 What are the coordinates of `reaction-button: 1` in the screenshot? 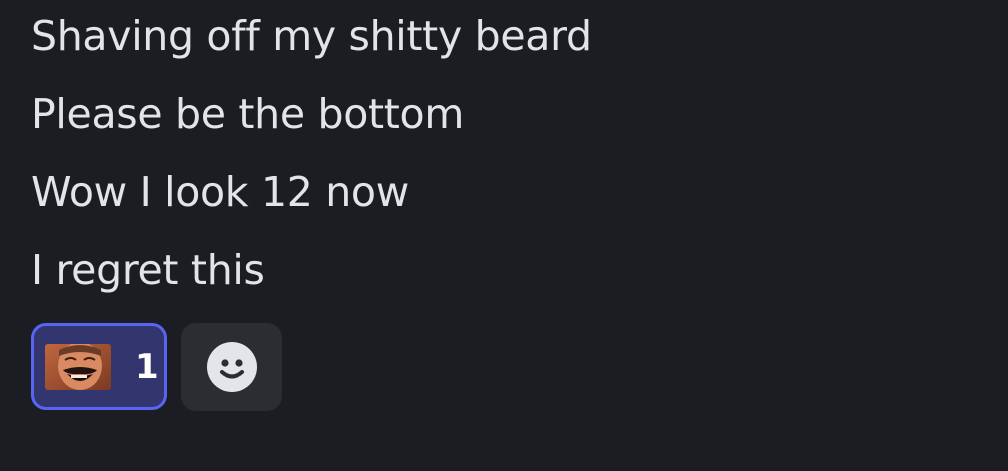 It's located at (99, 366).